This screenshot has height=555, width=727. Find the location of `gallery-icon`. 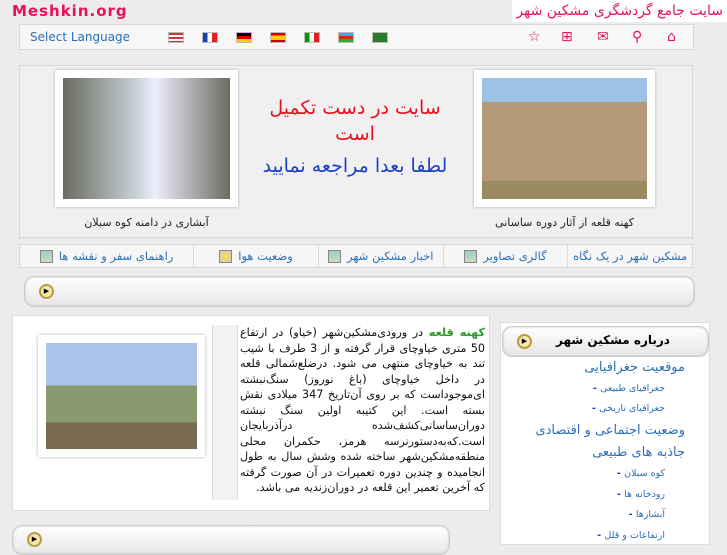

gallery-icon is located at coordinates (471, 256).